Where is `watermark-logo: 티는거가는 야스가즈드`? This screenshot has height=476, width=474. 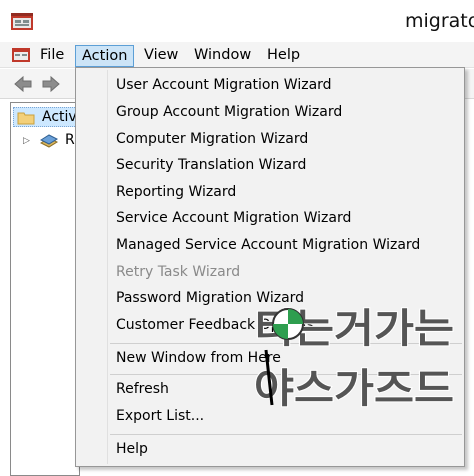 watermark-logo: 티는거가는 야스가즈드 is located at coordinates (354, 359).